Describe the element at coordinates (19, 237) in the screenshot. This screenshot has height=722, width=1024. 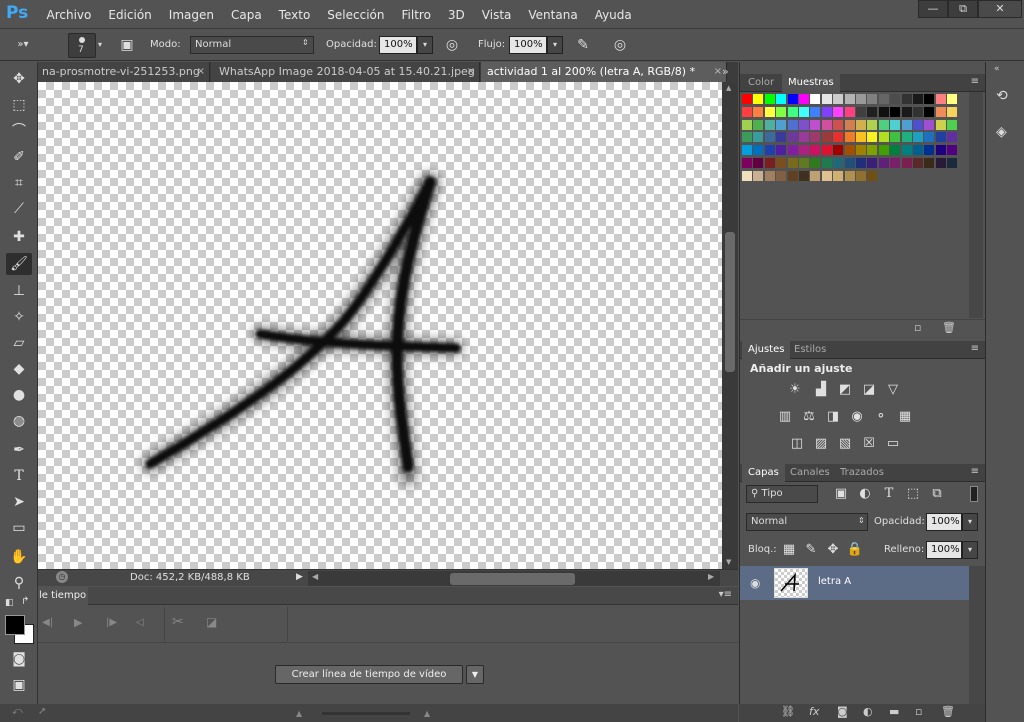
I see `healing-brush-tool-icon: ✚` at that location.